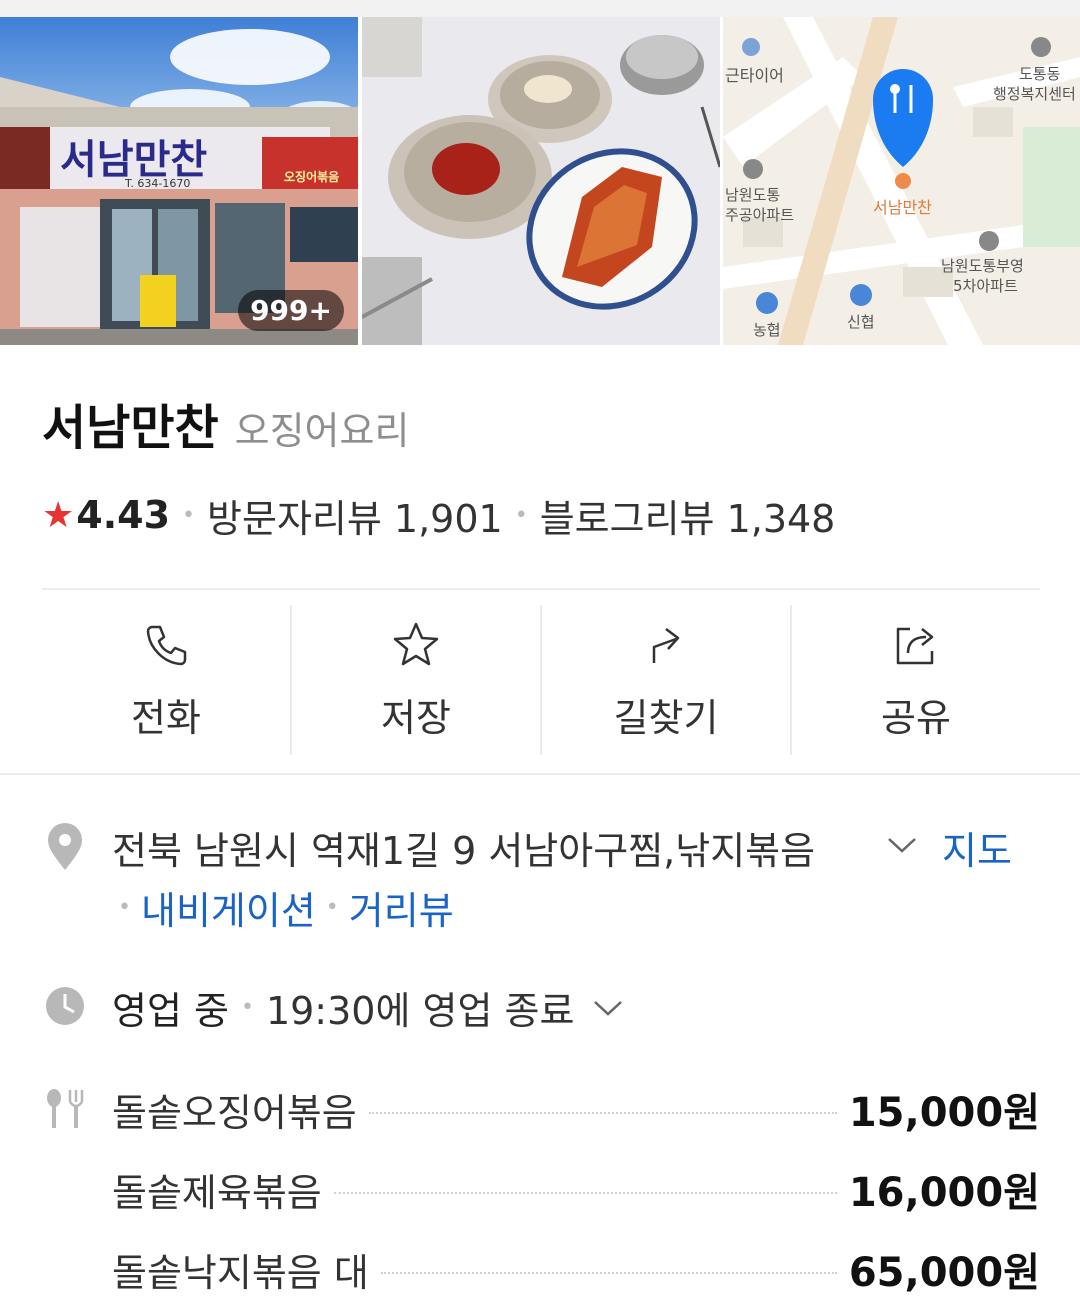 The height and width of the screenshot is (1313, 1080). Describe the element at coordinates (541, 589) in the screenshot. I see `divider` at that location.